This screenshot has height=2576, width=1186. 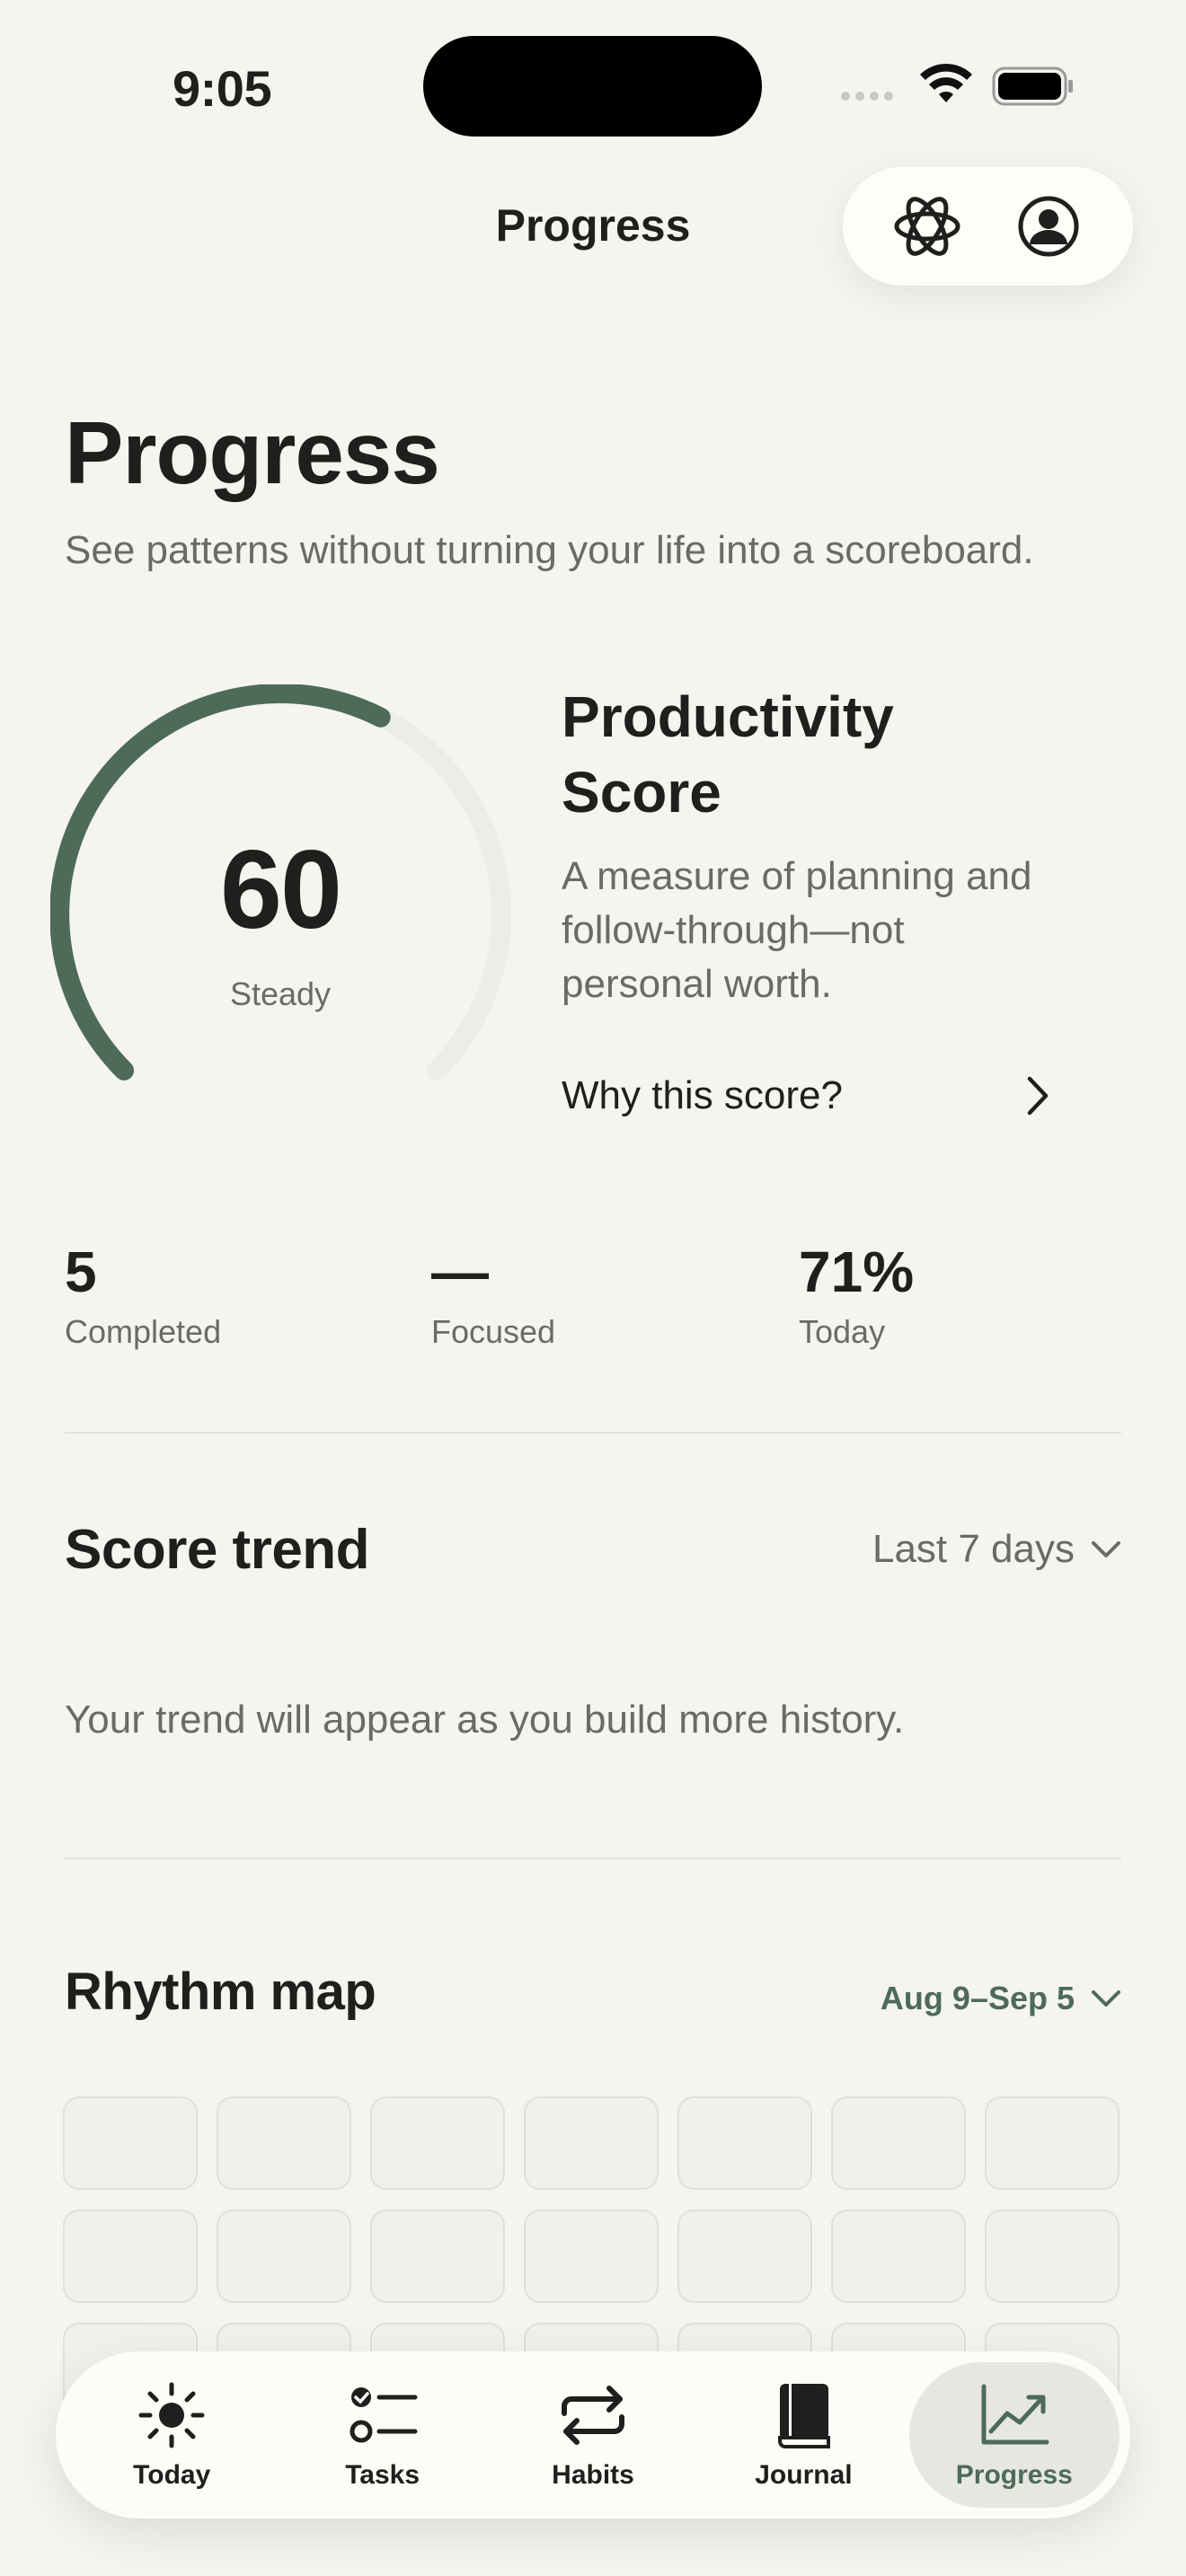 What do you see at coordinates (592, 86) in the screenshot?
I see `dynamic-island` at bounding box center [592, 86].